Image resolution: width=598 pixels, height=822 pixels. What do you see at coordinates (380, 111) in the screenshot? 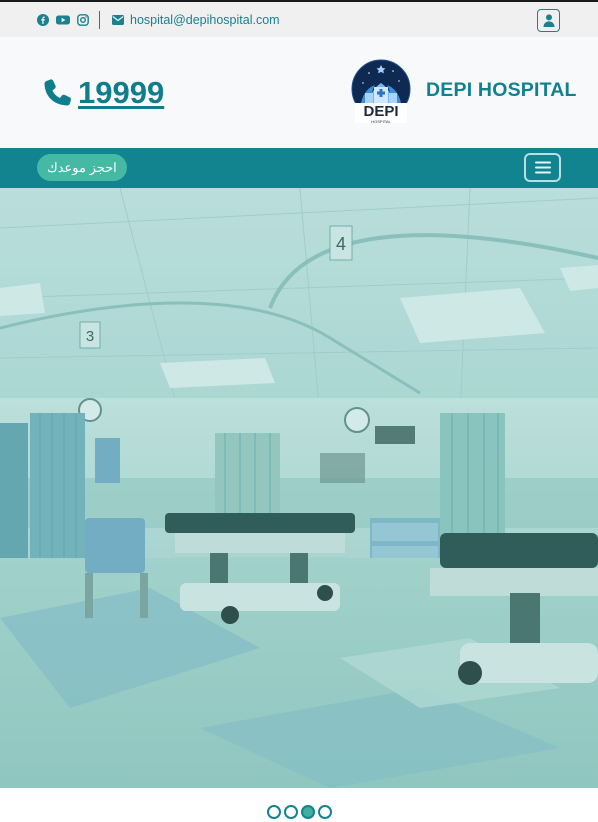
I see `logo-text: DEPI` at bounding box center [380, 111].